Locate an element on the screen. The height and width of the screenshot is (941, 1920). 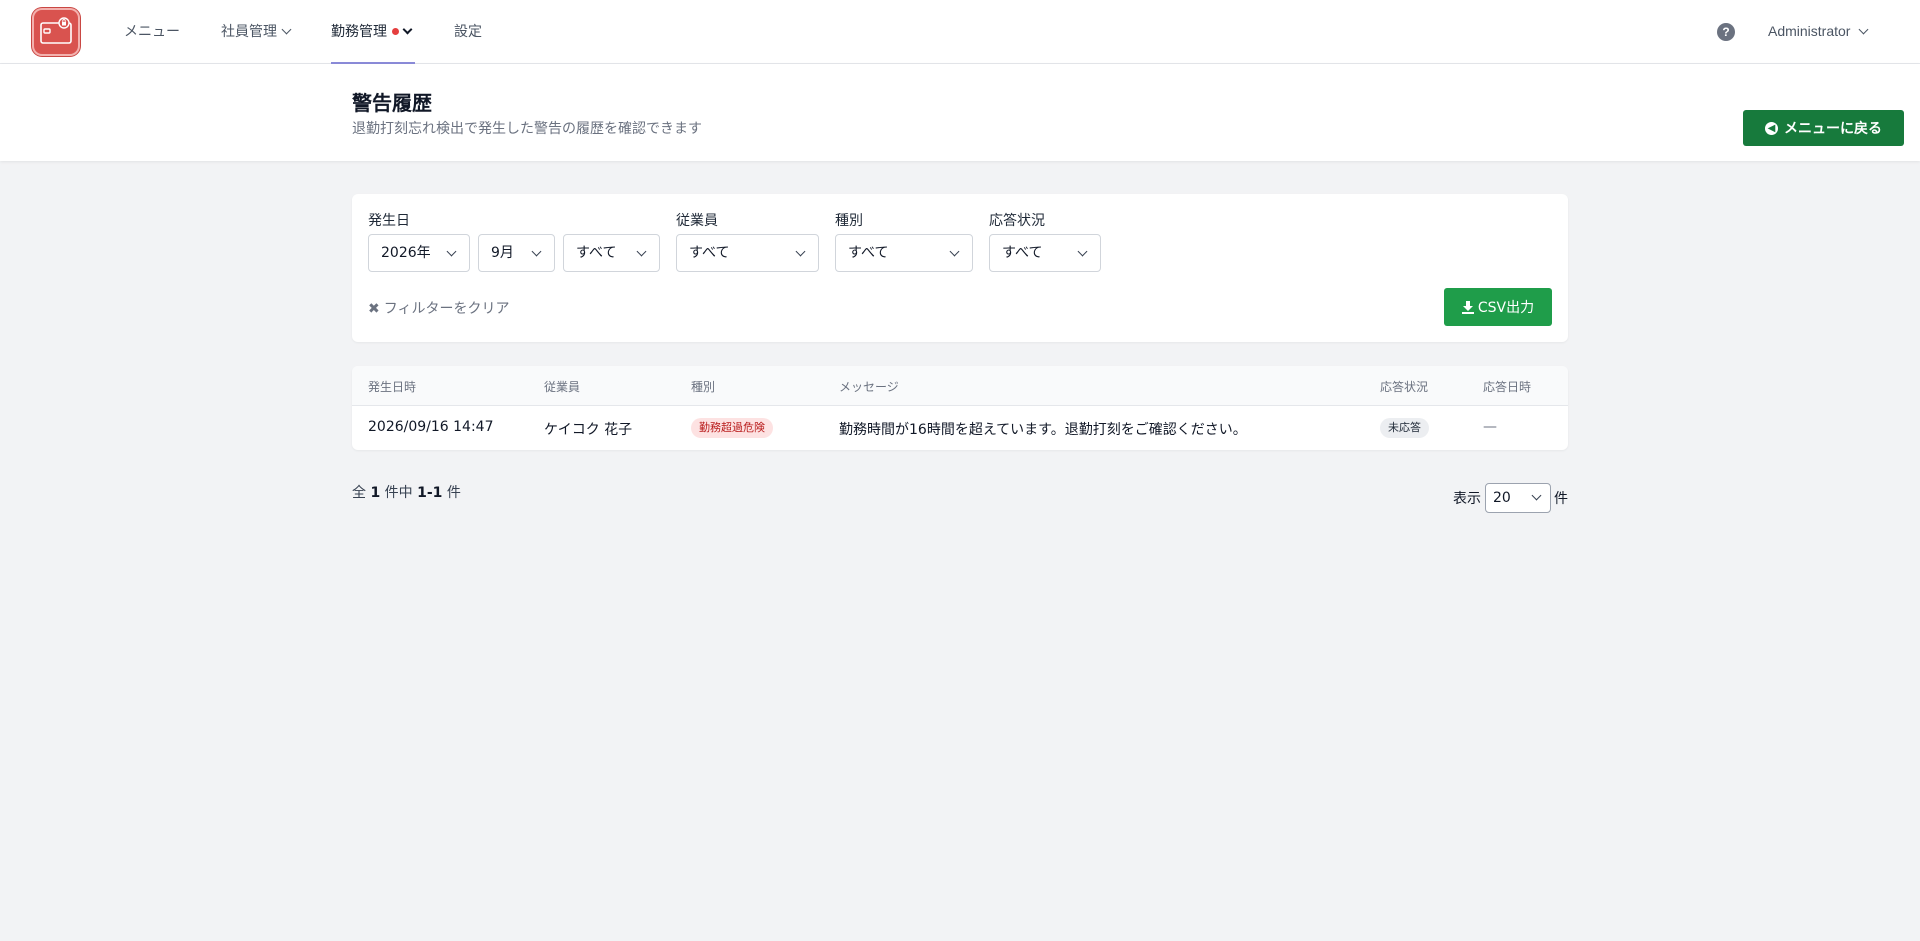
status-badge: 未応答 is located at coordinates (1404, 428).